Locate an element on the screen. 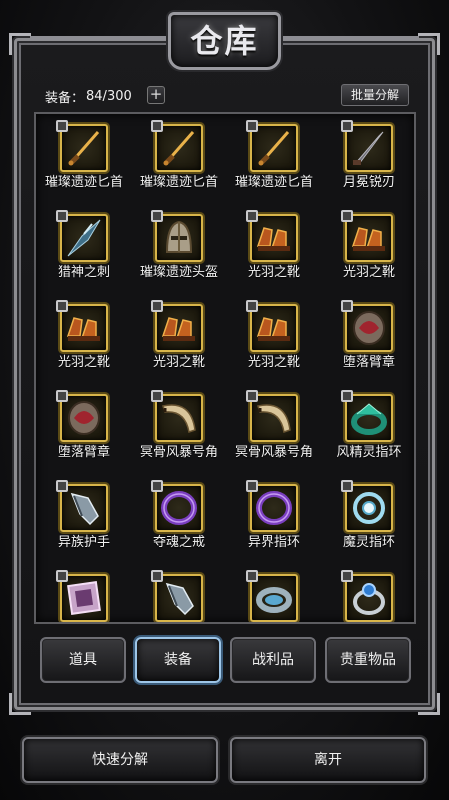  count-label: 装备： is located at coordinates (65, 98).